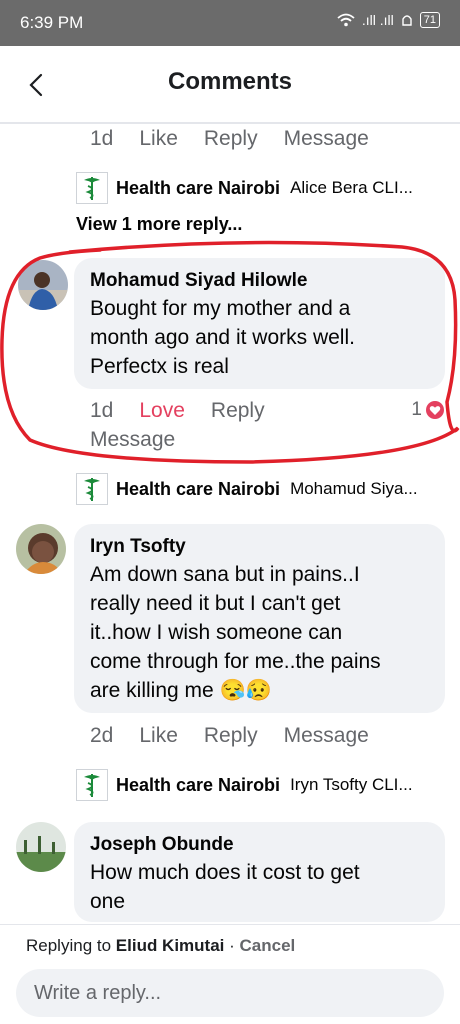 This screenshot has width=460, height=1024. Describe the element at coordinates (220, 308) in the screenshot. I see `comment-text-line: Bought for my mother and a` at that location.